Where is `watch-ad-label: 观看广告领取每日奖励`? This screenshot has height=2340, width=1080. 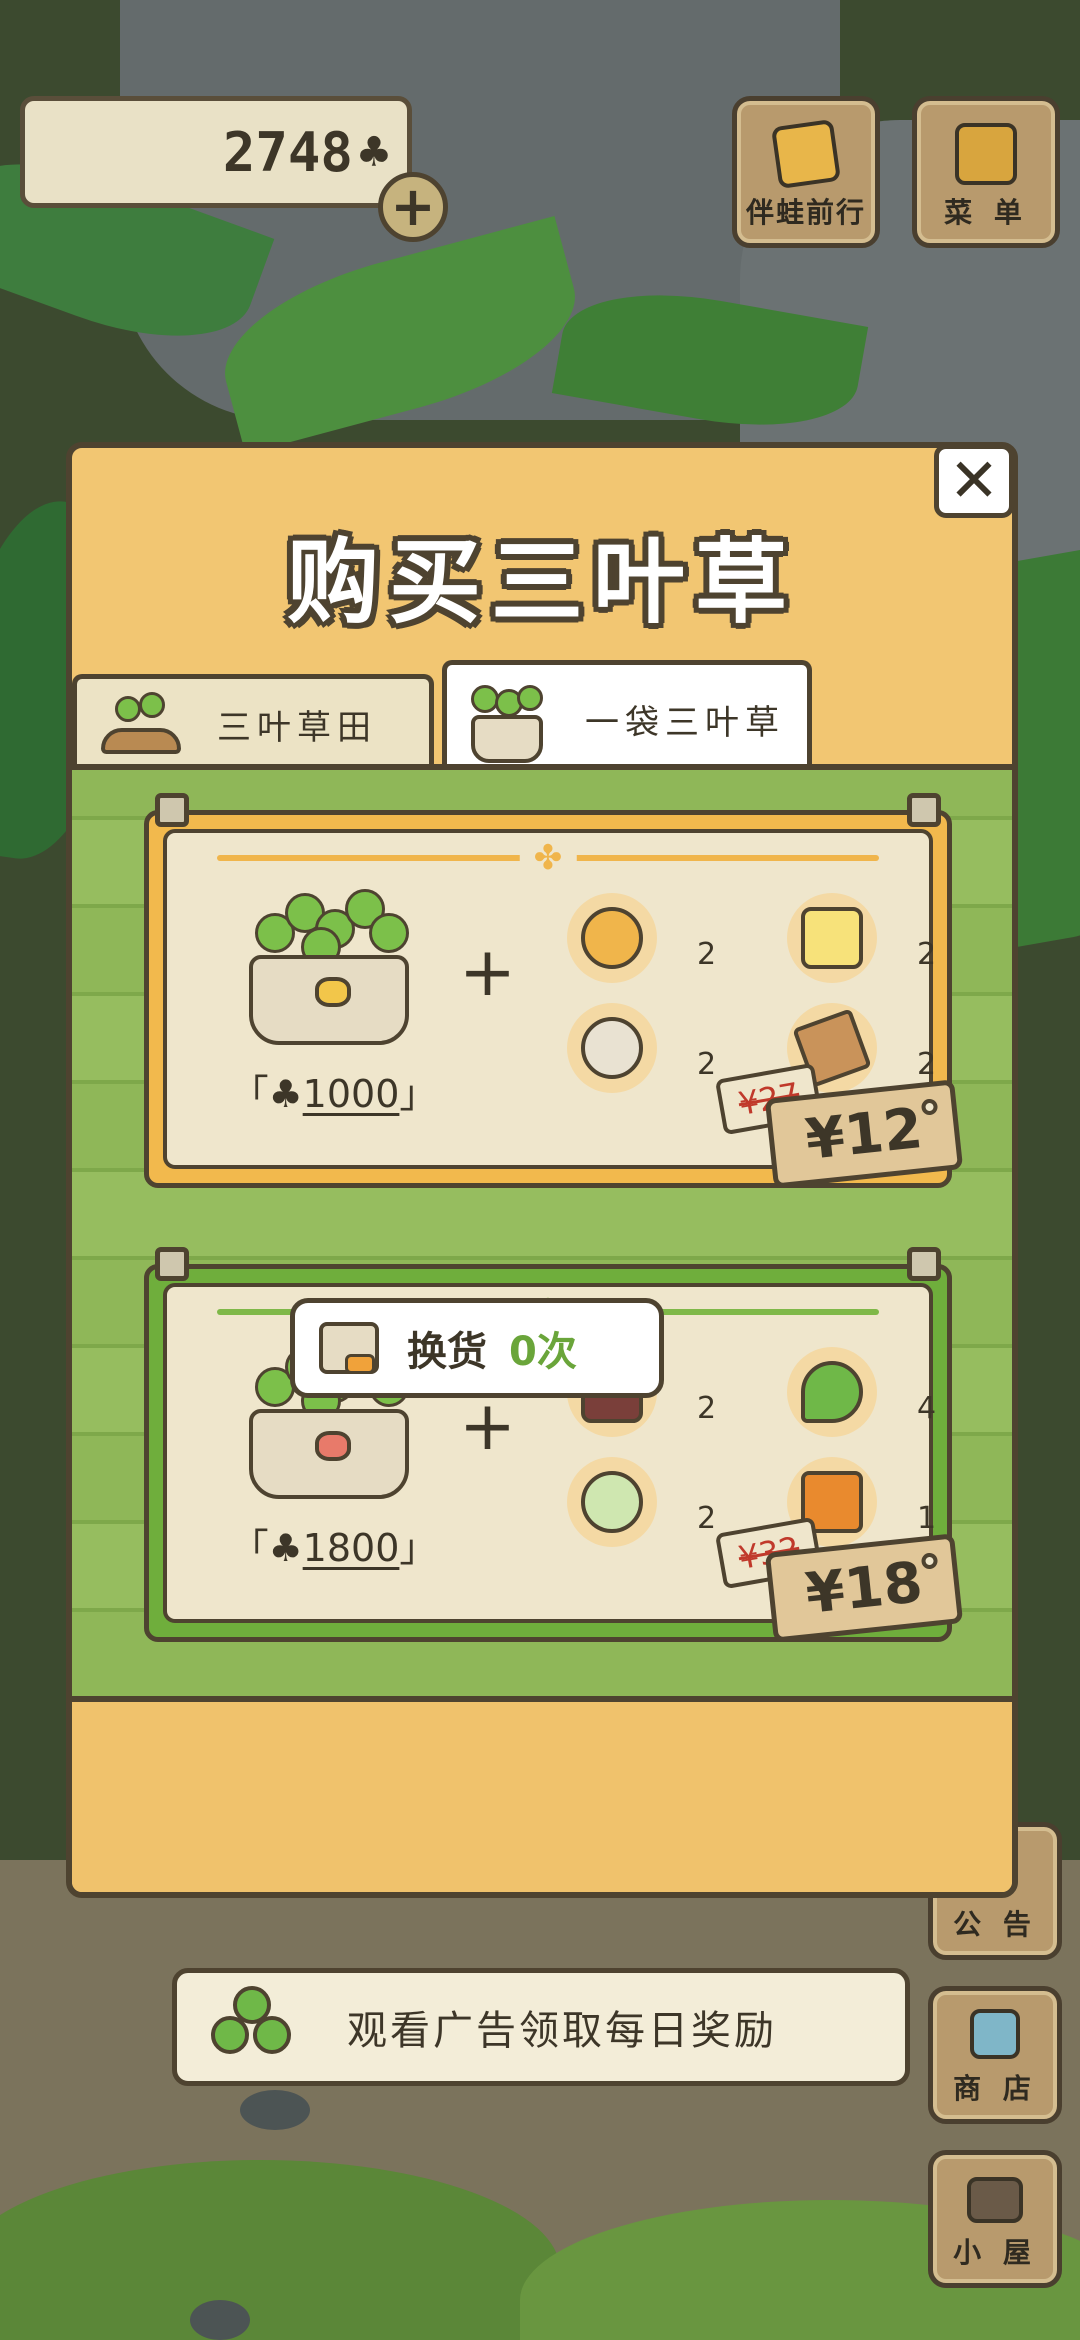
watch-ad-label: 观看广告领取每日奖励 is located at coordinates (562, 2031).